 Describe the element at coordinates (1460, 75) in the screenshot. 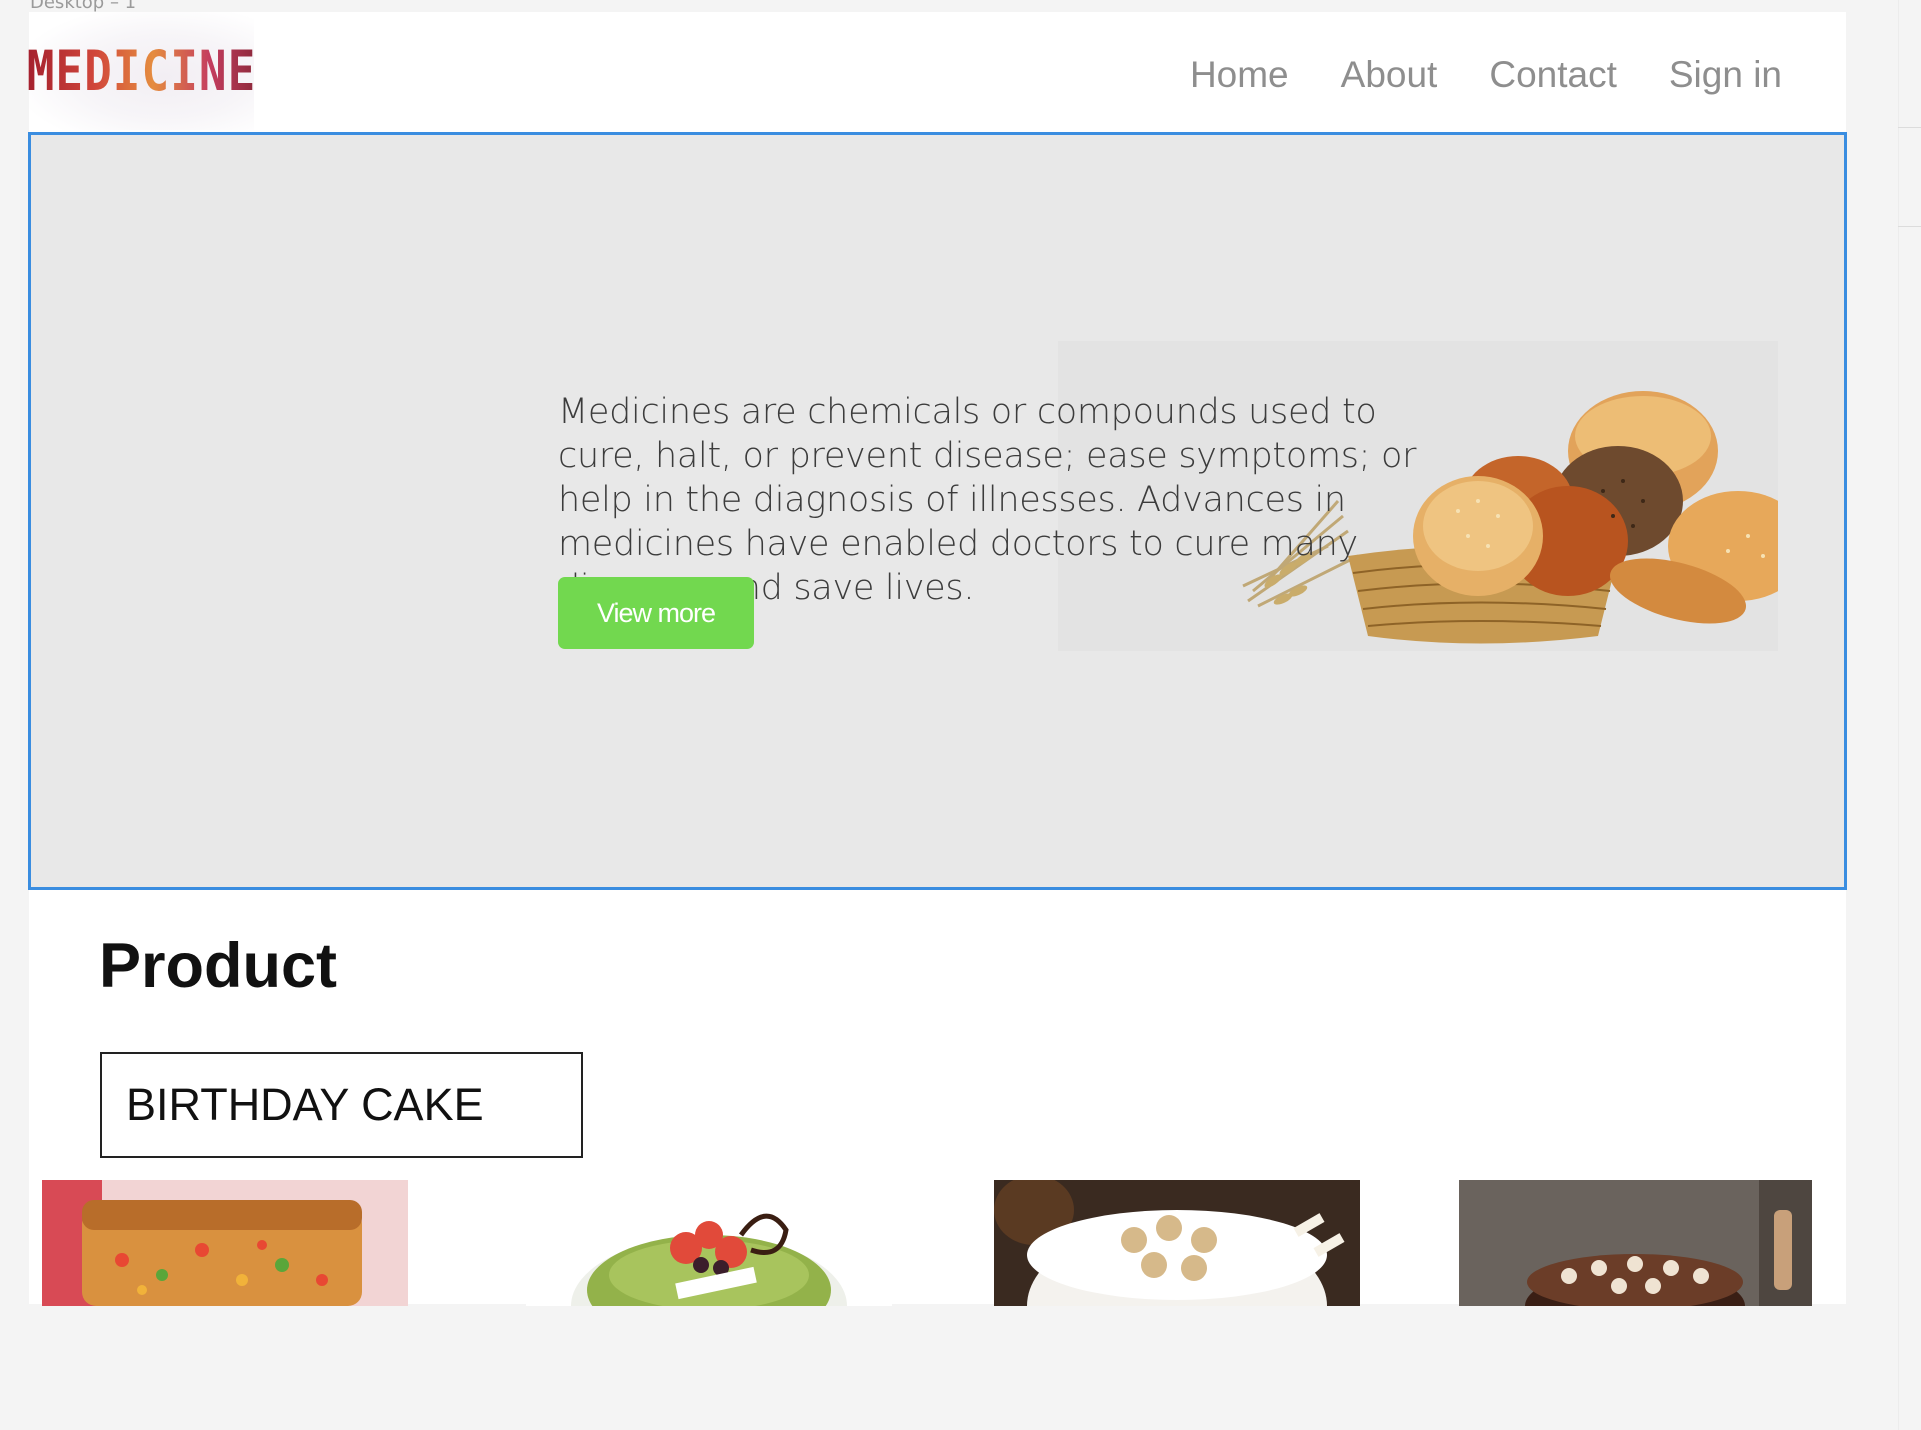

I see `main-nav: Home About Contact Sign in` at that location.